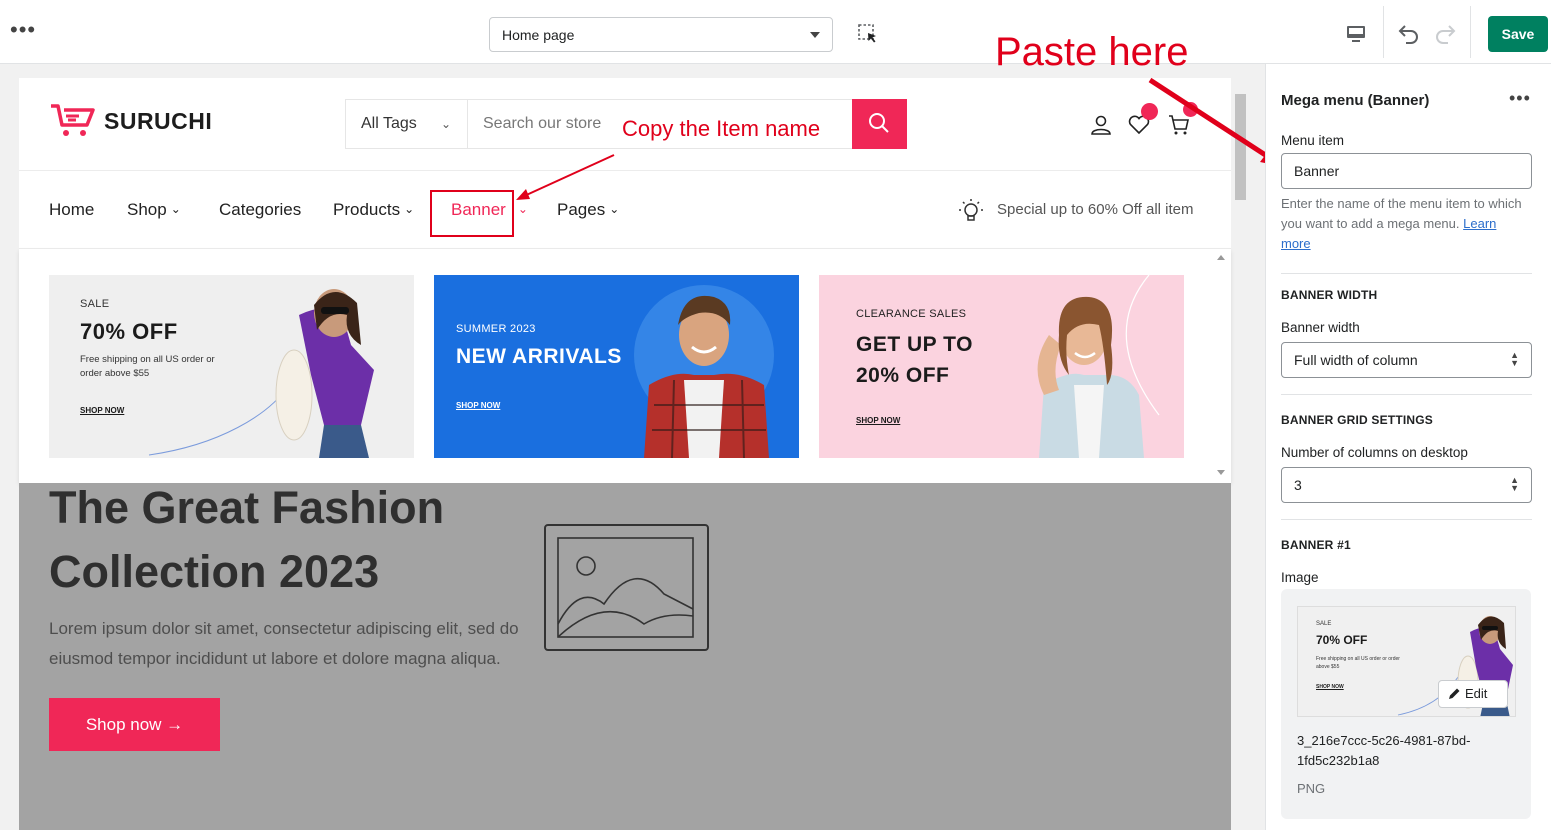 The image size is (1551, 830). Describe the element at coordinates (971, 210) in the screenshot. I see `lightbulb-icon` at that location.